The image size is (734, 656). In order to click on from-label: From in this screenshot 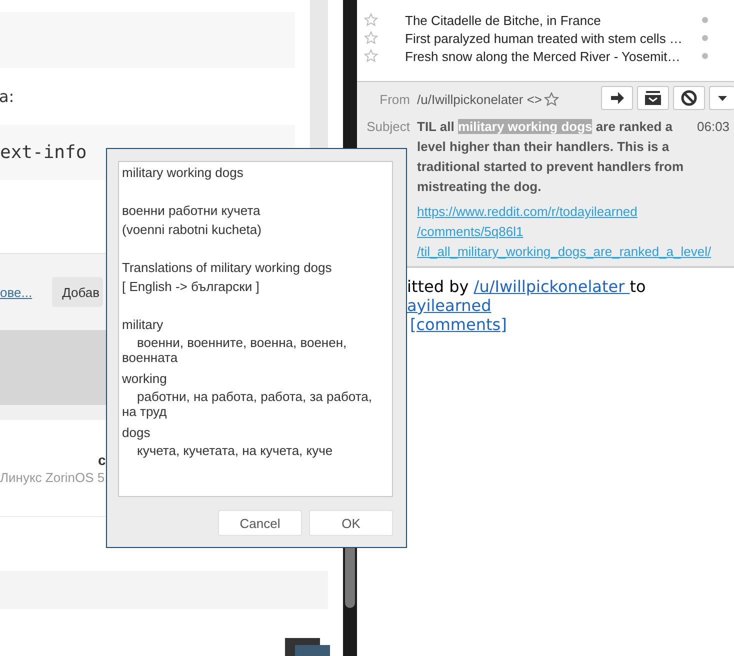, I will do `click(394, 99)`.